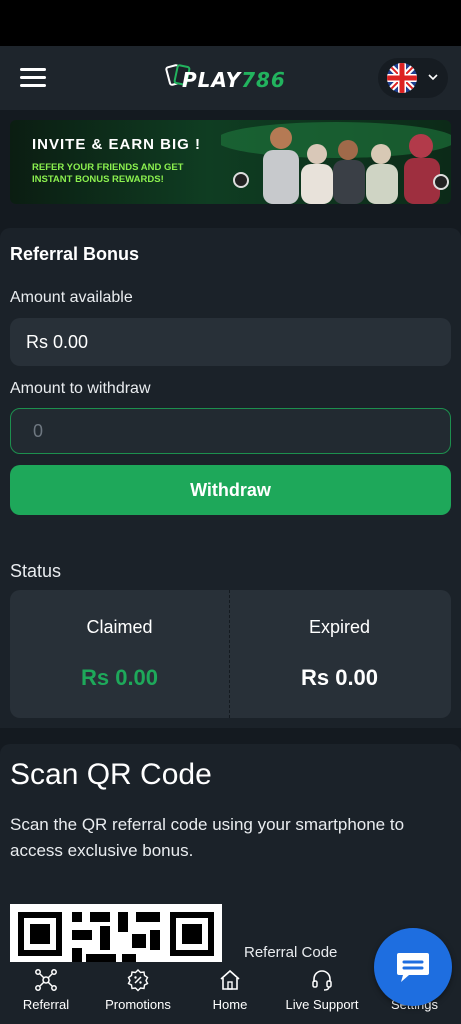  What do you see at coordinates (119, 677) in the screenshot?
I see `claimed-amount: Rs 0.00` at bounding box center [119, 677].